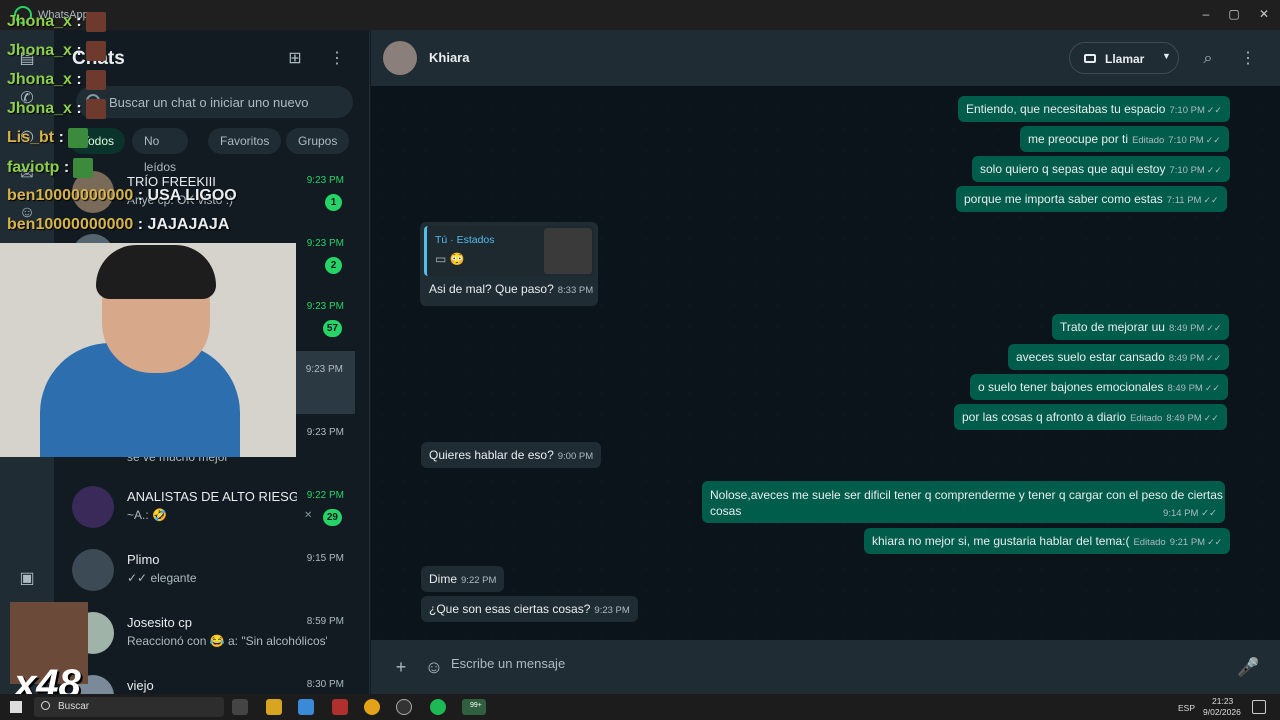 The image size is (1280, 720). I want to click on message-time: 7:11 PM, so click(1184, 200).